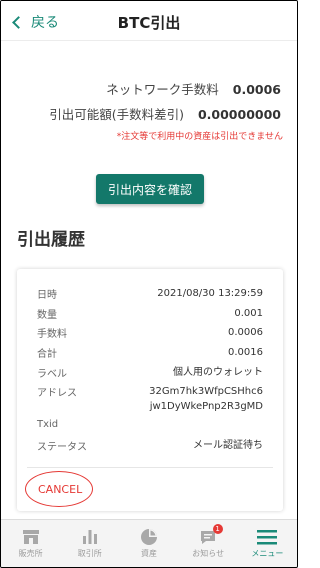 Image resolution: width=320 pixels, height=568 pixels. I want to click on row-value-label: 個人用のウォレット, so click(218, 372).